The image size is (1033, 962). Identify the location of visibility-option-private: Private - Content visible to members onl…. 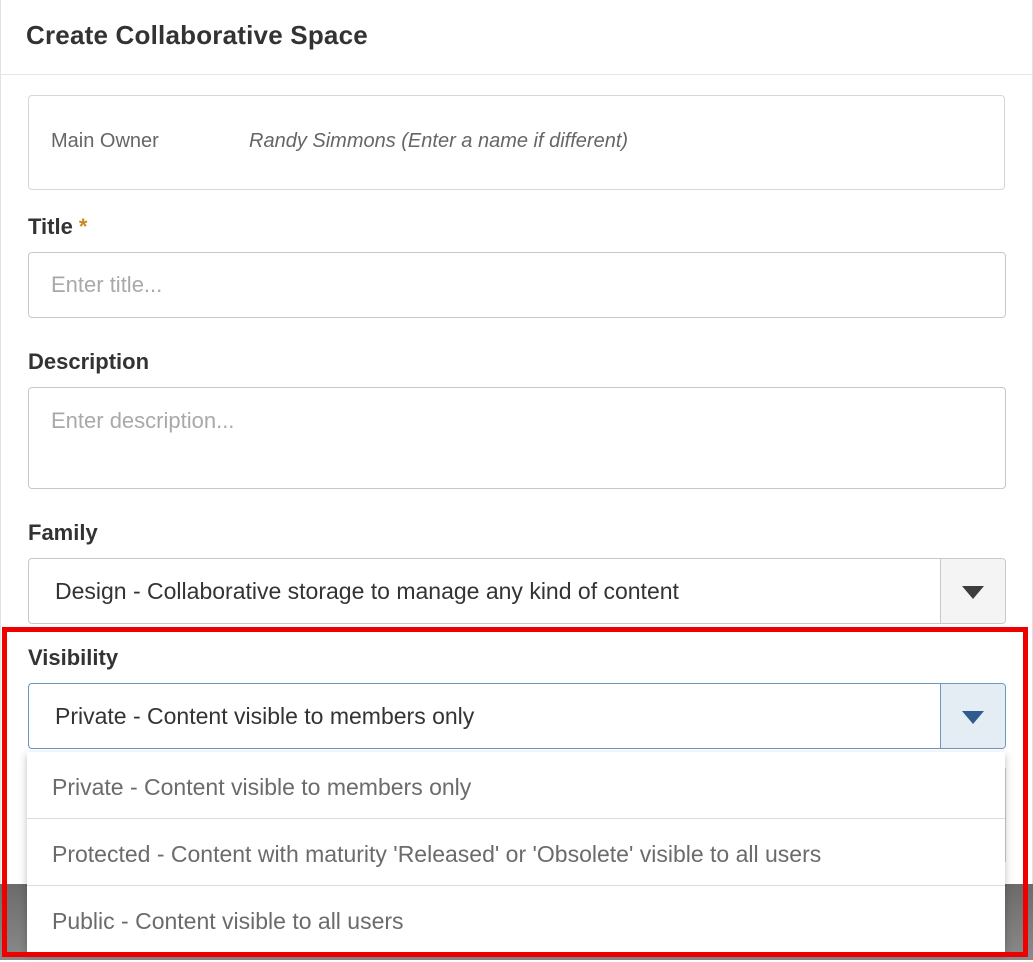
(516, 785).